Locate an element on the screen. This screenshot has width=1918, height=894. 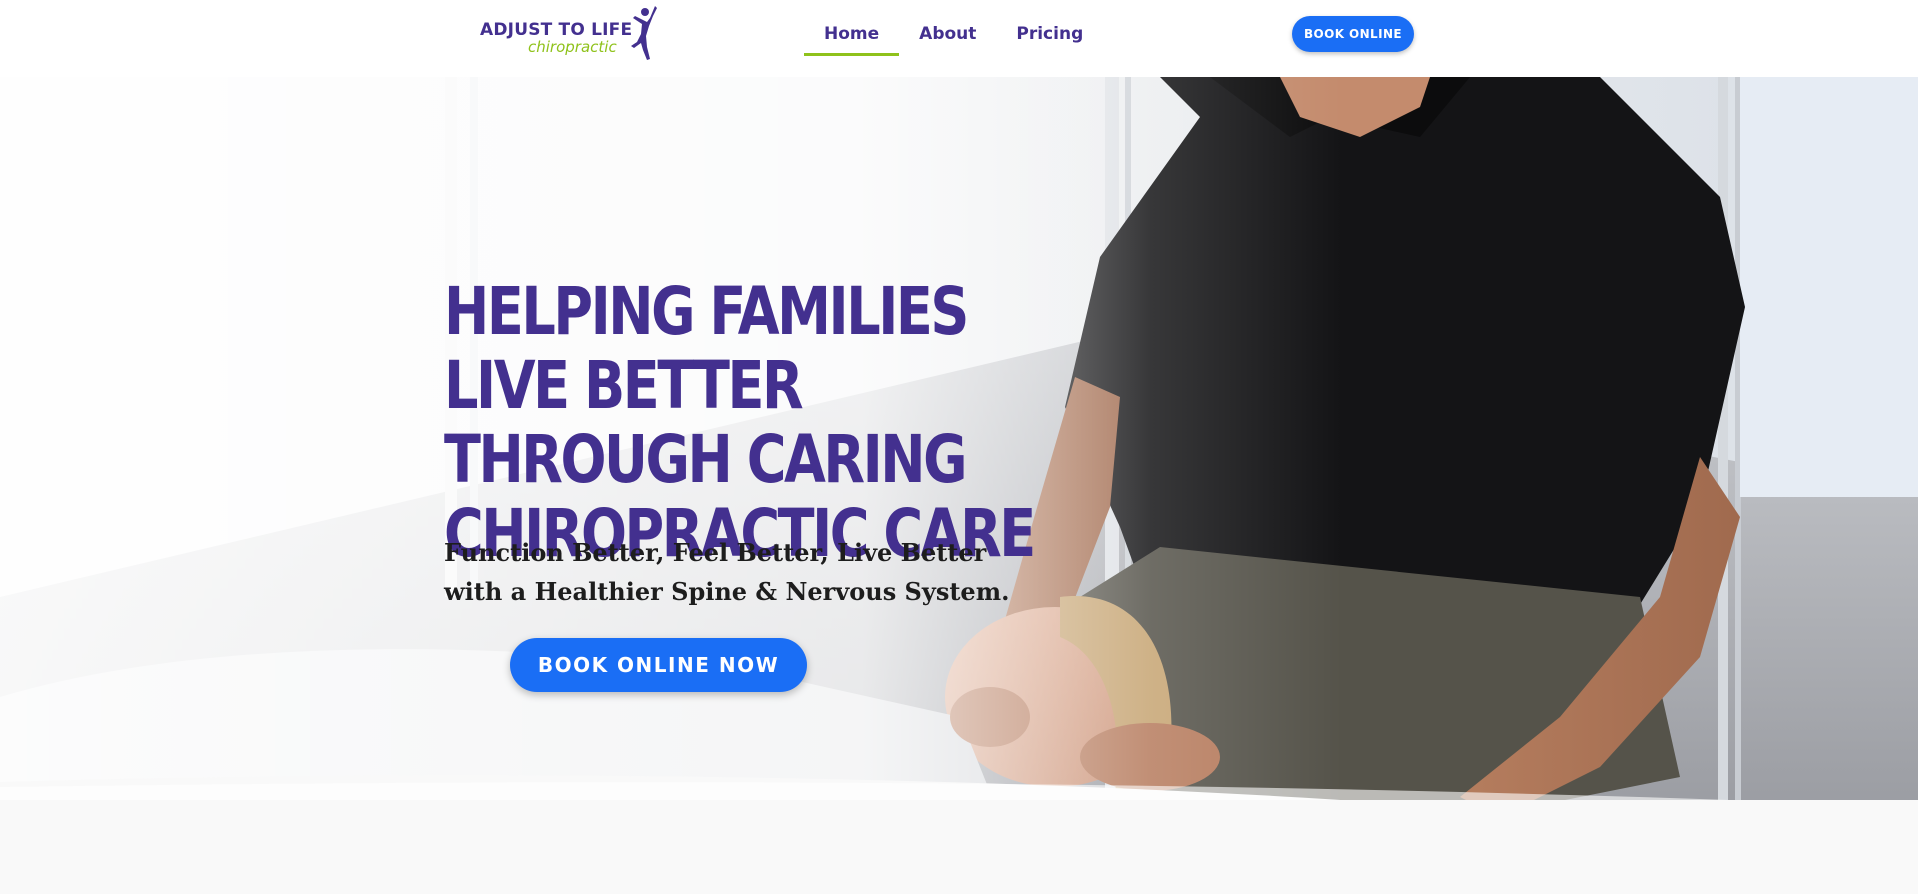
logo-wordmark: ADJUST TO LIFE is located at coordinates (556, 30).